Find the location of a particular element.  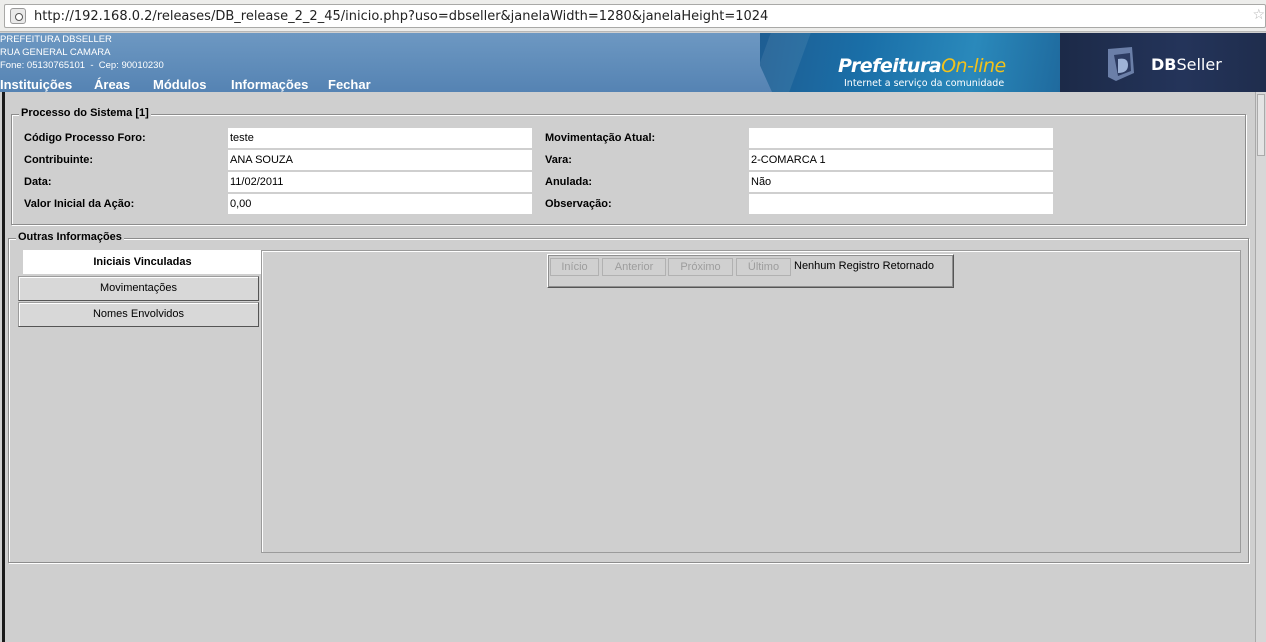

vara-label: Vara: is located at coordinates (558, 160).